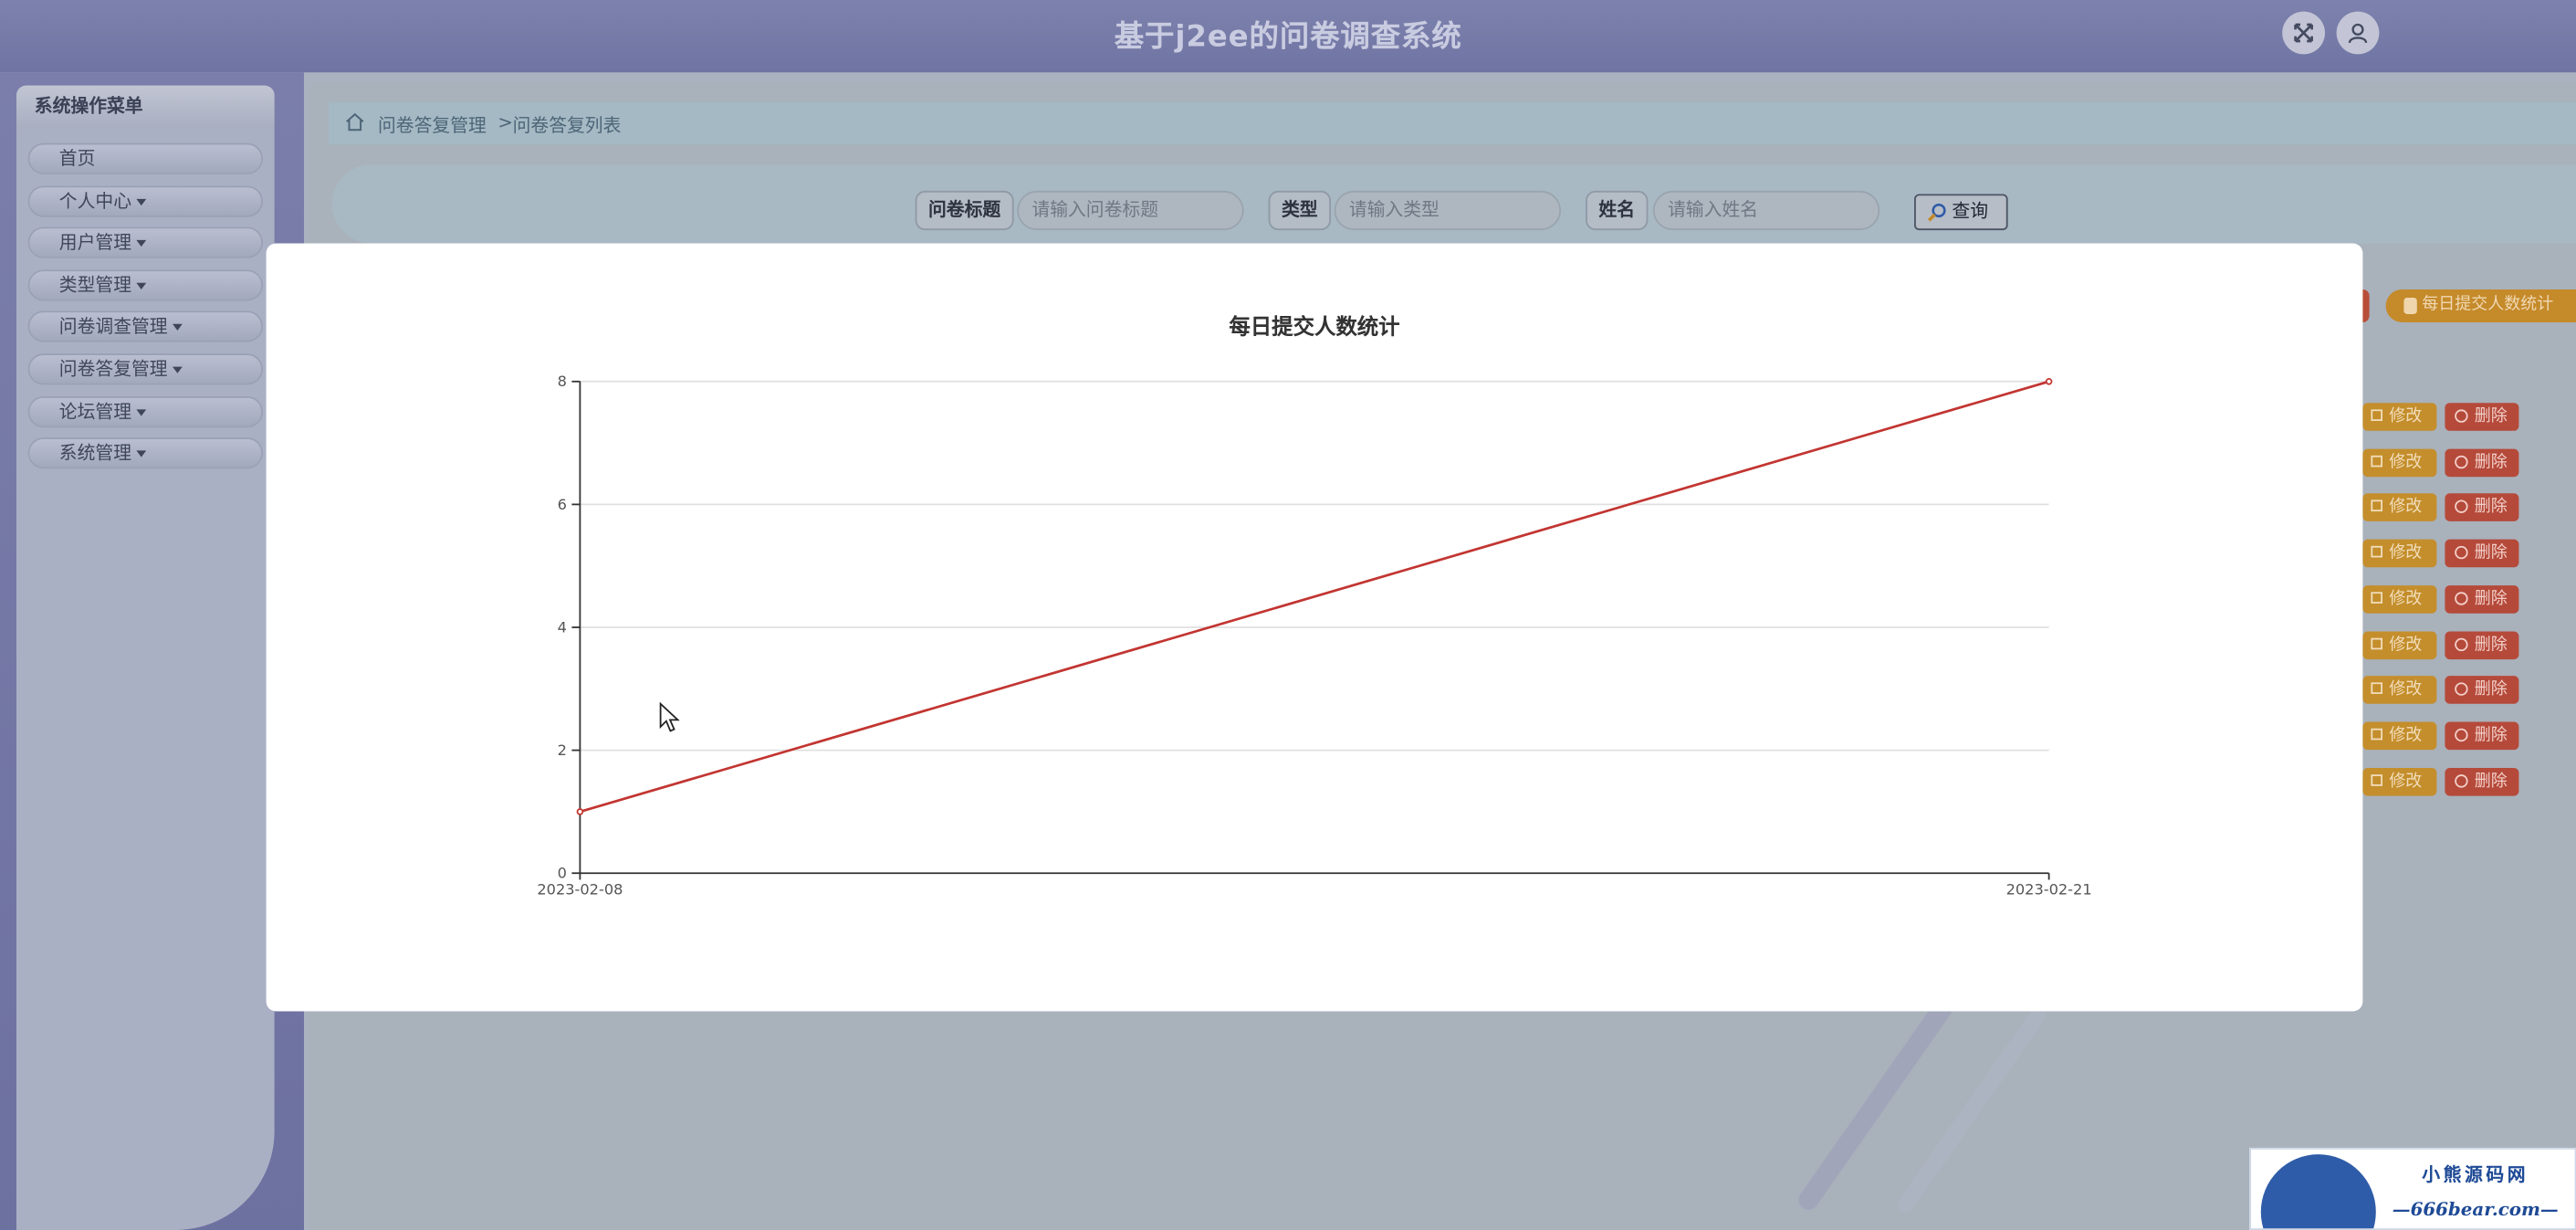  I want to click on sidebar-item-survey-management: 问卷调查管理, so click(145, 326).